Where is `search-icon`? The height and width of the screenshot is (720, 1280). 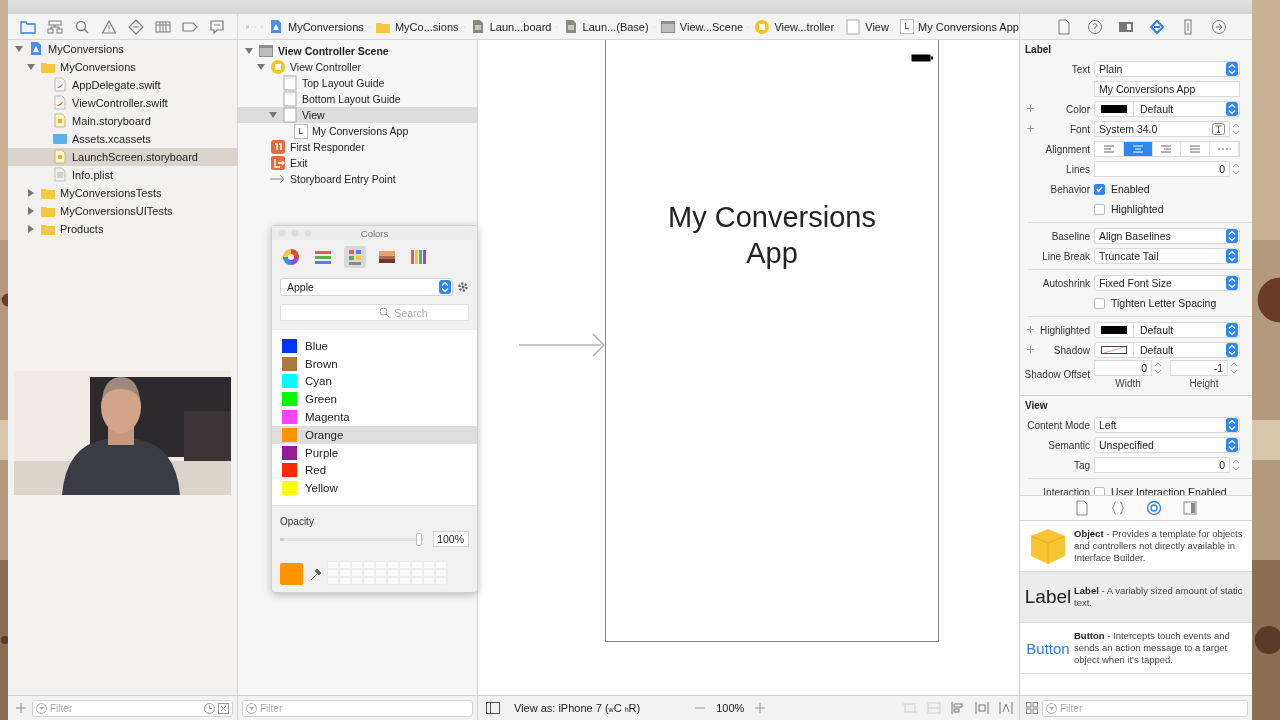
search-icon is located at coordinates (81, 26).